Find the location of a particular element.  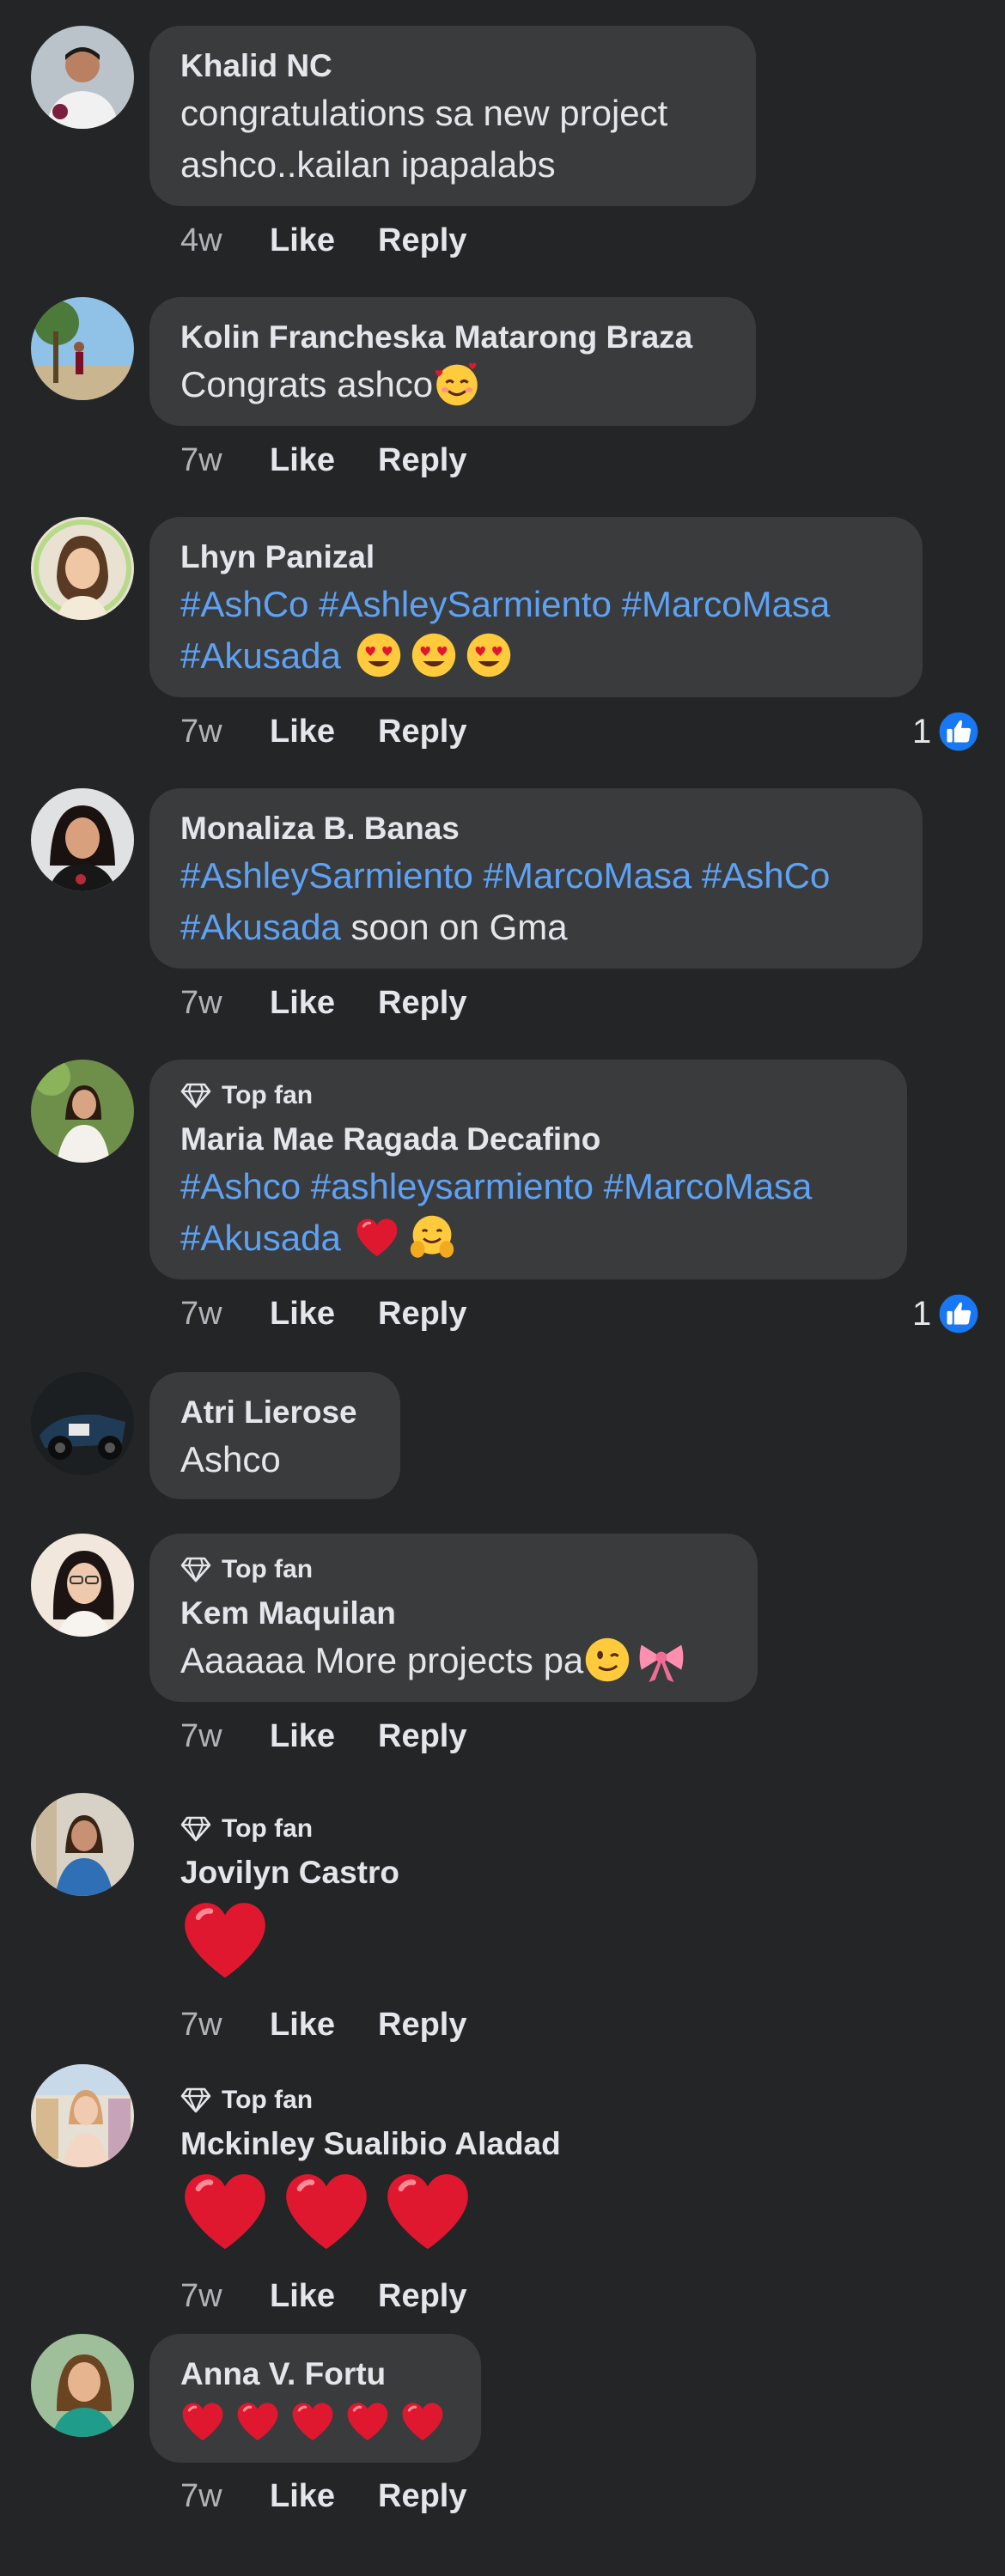

comment-author: Atri Lierose is located at coordinates (274, 1412).